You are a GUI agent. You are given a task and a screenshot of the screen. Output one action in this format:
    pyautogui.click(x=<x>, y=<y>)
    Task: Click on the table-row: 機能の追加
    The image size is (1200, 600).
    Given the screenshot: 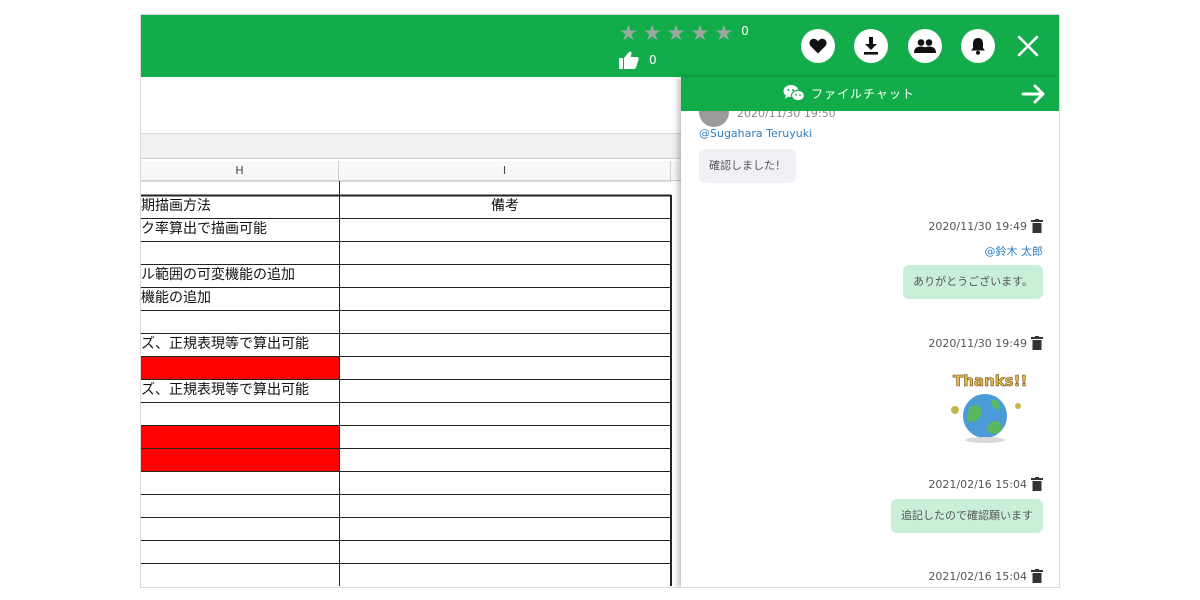 What is the action you would take?
    pyautogui.click(x=406, y=298)
    